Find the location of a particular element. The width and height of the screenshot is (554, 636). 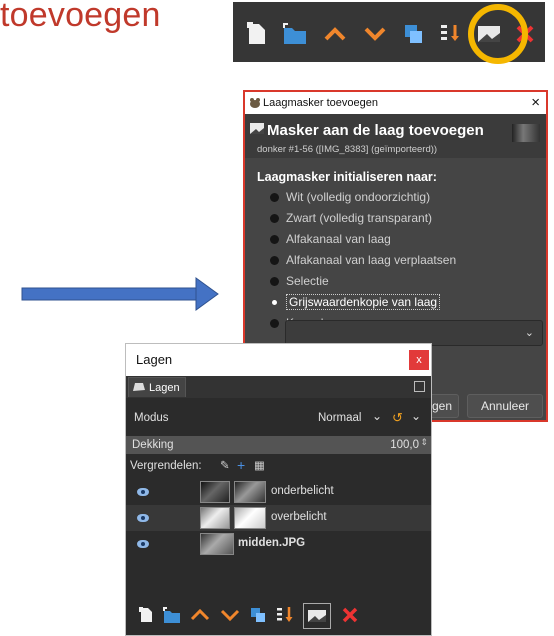

heading-text: toevoegen is located at coordinates (80, 17).